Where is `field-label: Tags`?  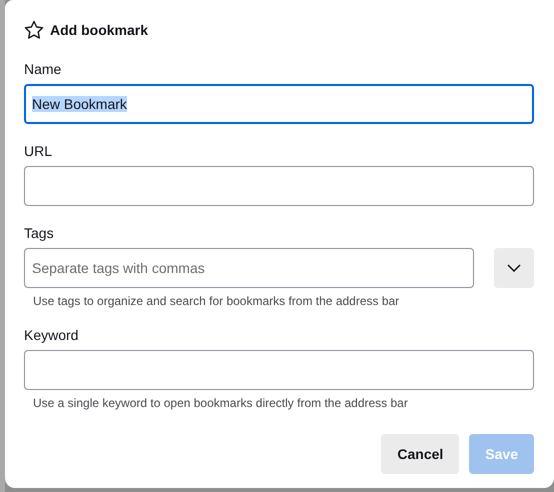
field-label: Tags is located at coordinates (39, 233).